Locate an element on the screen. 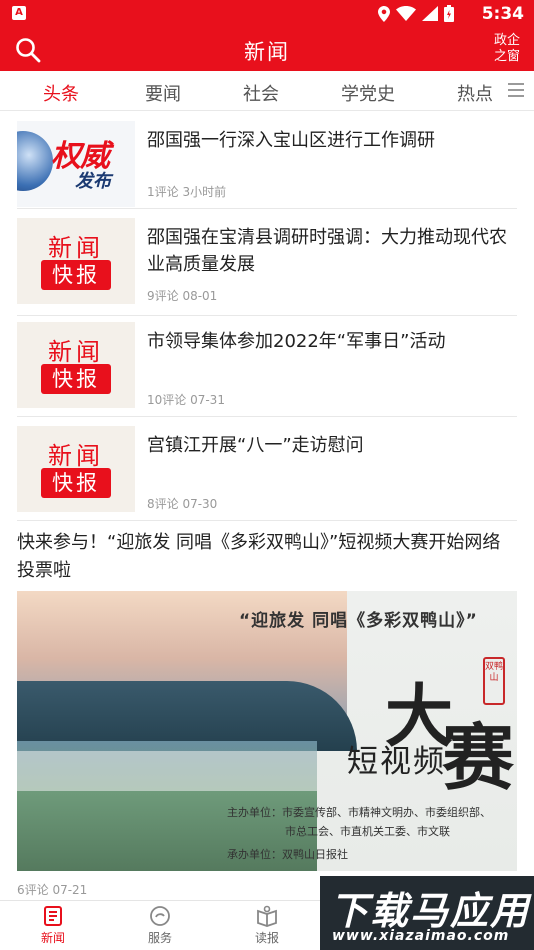  banner-organizers-line1: 主办单位：市委宣传部、市精神文明办、市委组织部、 is located at coordinates (359, 812).